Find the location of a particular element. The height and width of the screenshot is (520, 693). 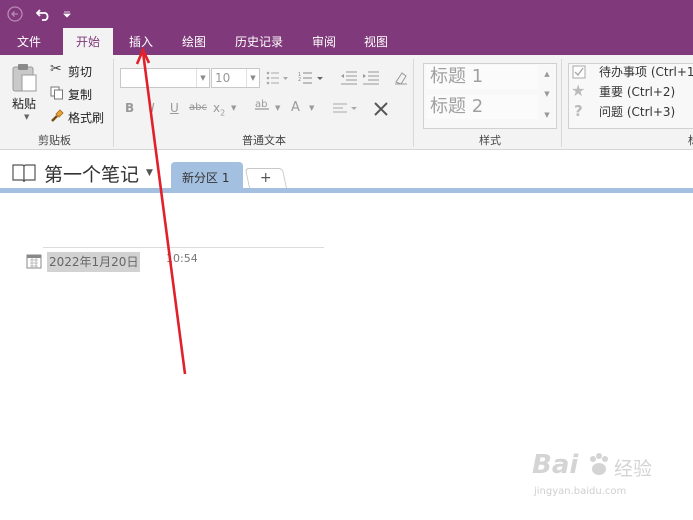

add-section-button: + is located at coordinates (266, 178).